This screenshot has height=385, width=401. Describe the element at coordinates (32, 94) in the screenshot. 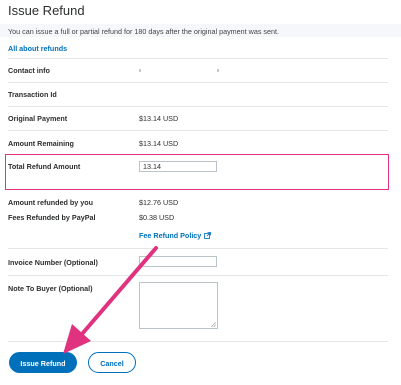

I see `transaction-id-label: Transaction Id` at that location.